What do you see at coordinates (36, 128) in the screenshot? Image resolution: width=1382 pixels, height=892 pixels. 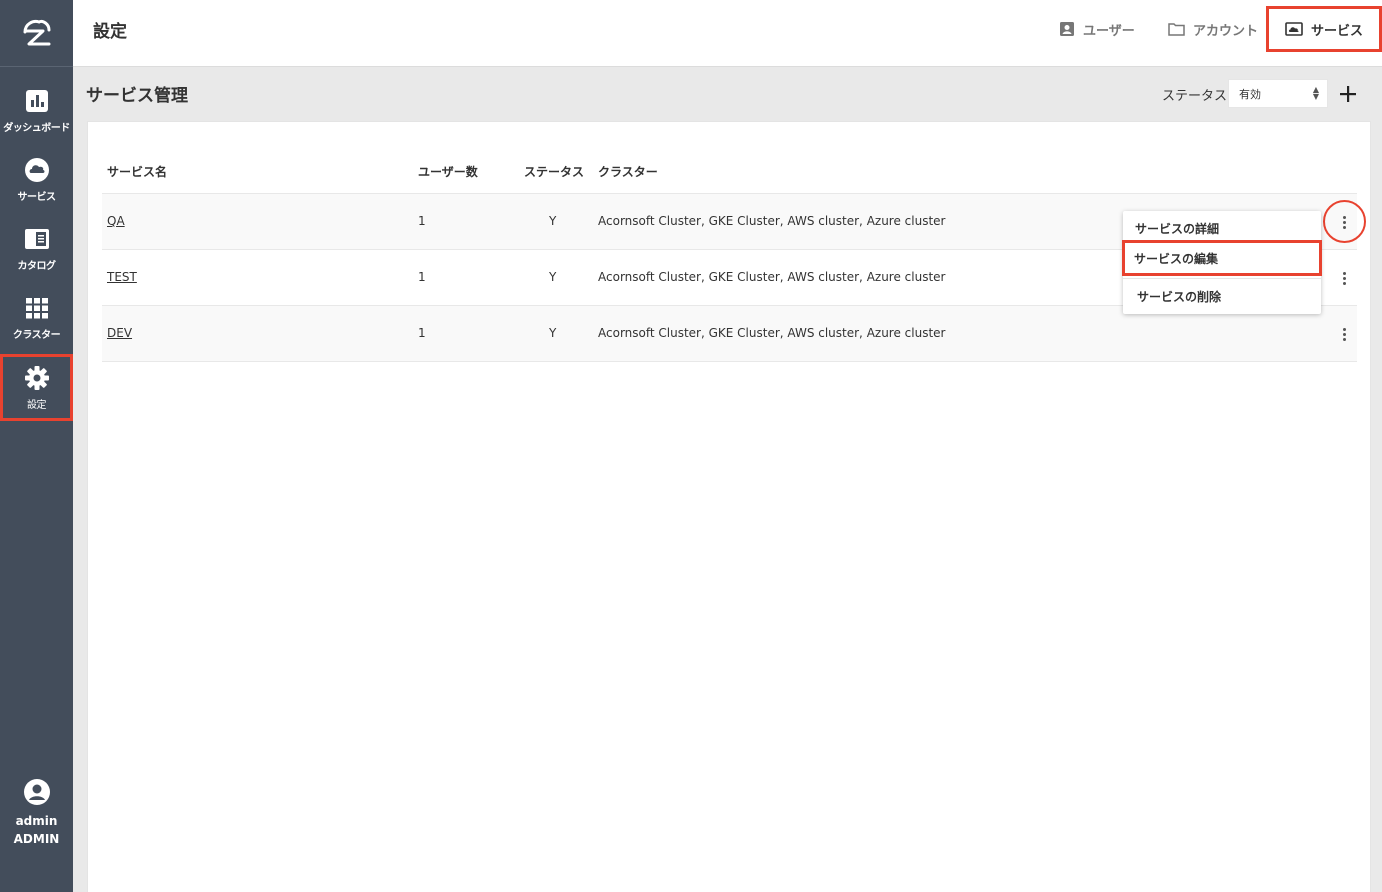 I see `sidebar-item-label: ダッシュボード` at bounding box center [36, 128].